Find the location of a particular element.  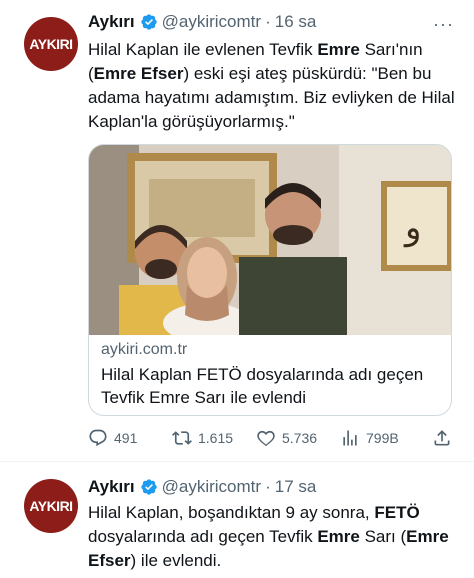

reply-count: 491 is located at coordinates (126, 438).